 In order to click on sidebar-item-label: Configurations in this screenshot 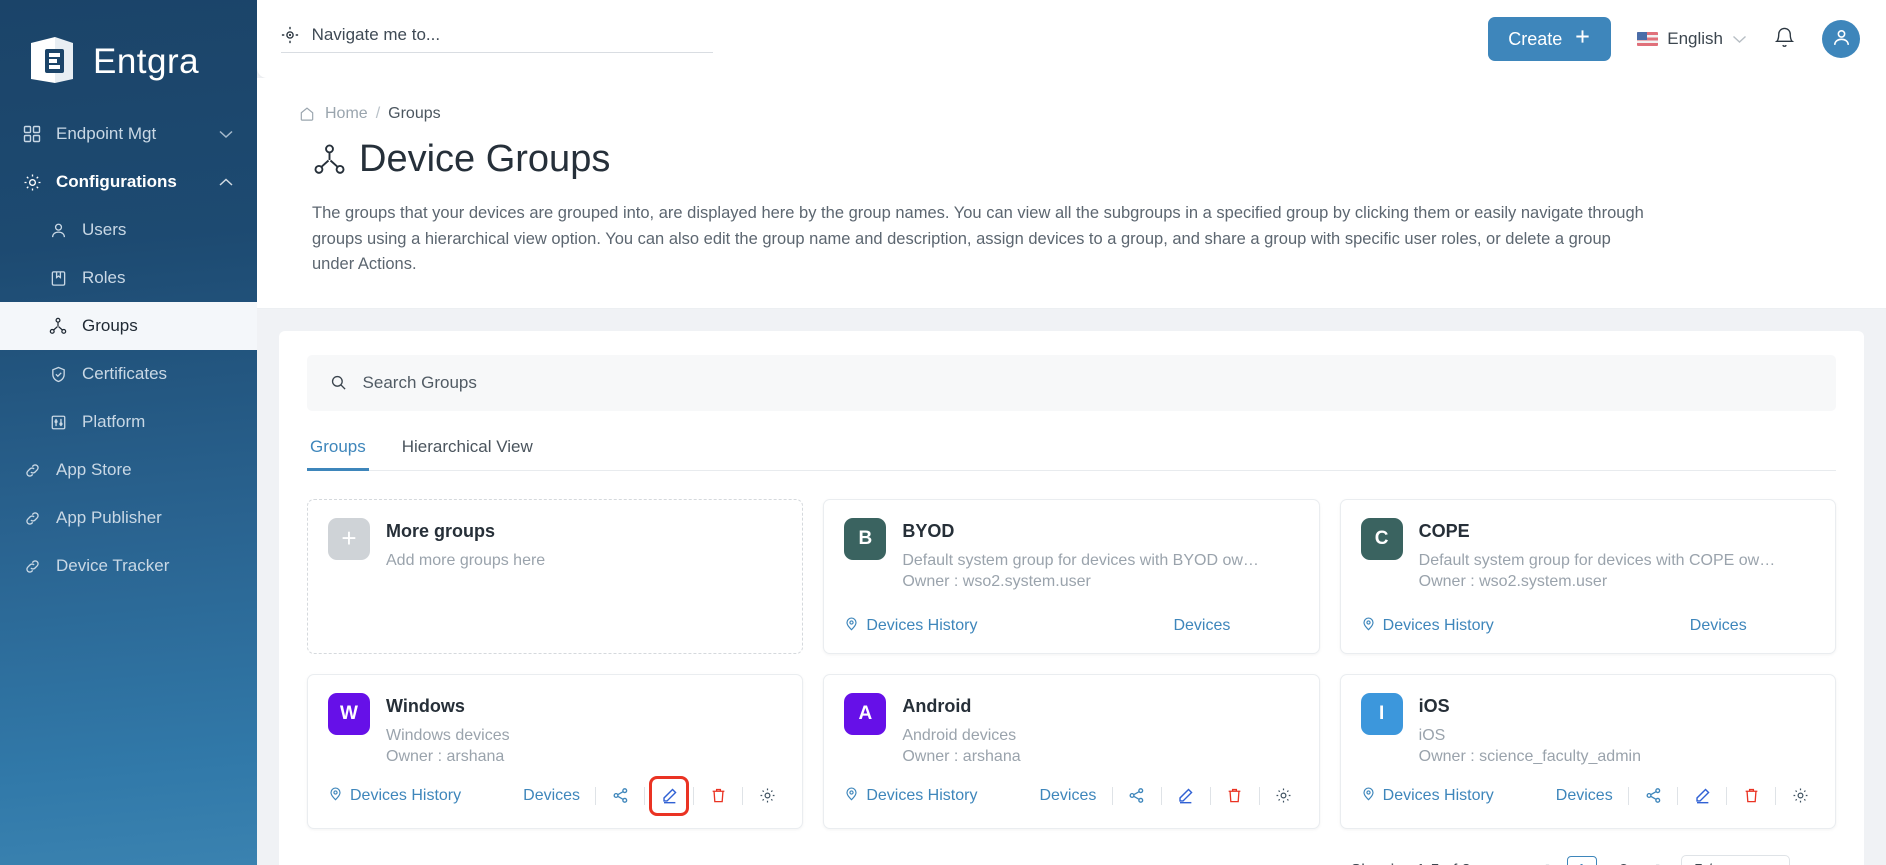, I will do `click(116, 181)`.